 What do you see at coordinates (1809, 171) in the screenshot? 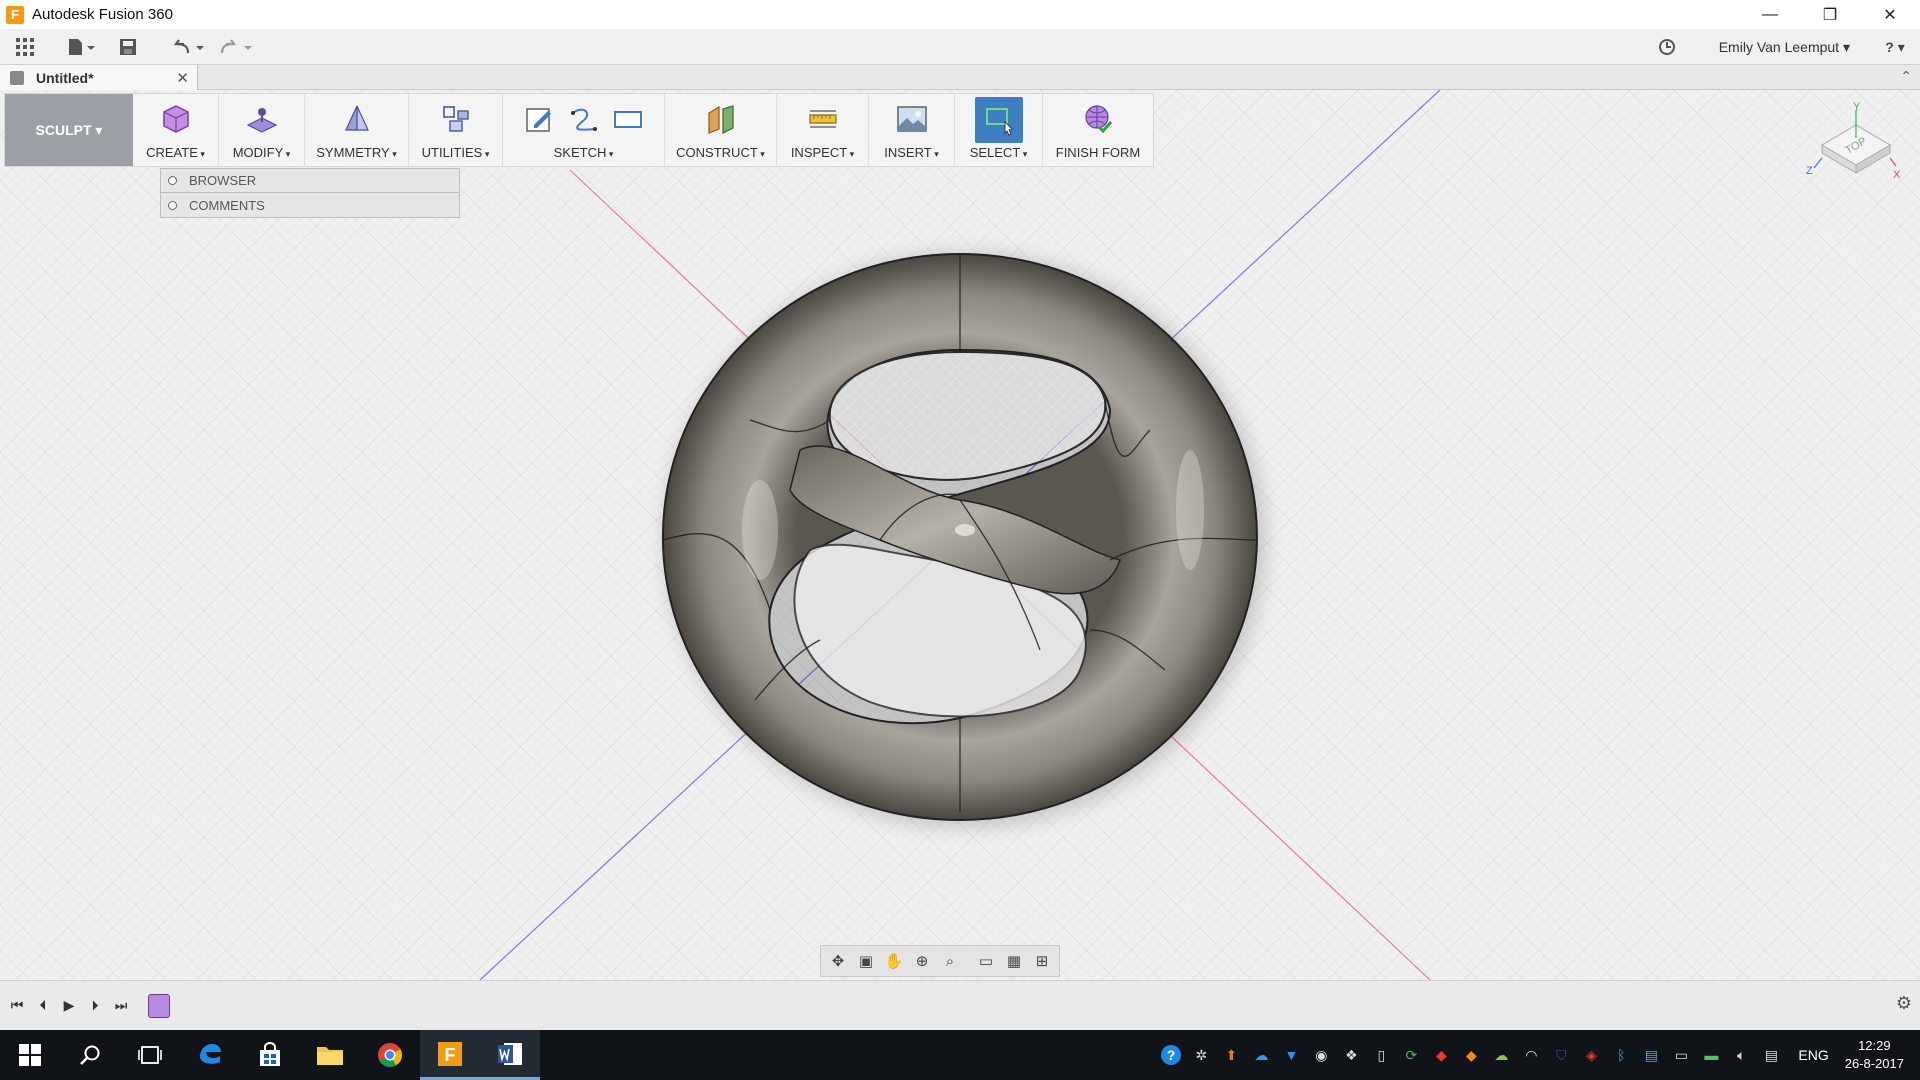
I see `axis-z-label: Z` at bounding box center [1809, 171].